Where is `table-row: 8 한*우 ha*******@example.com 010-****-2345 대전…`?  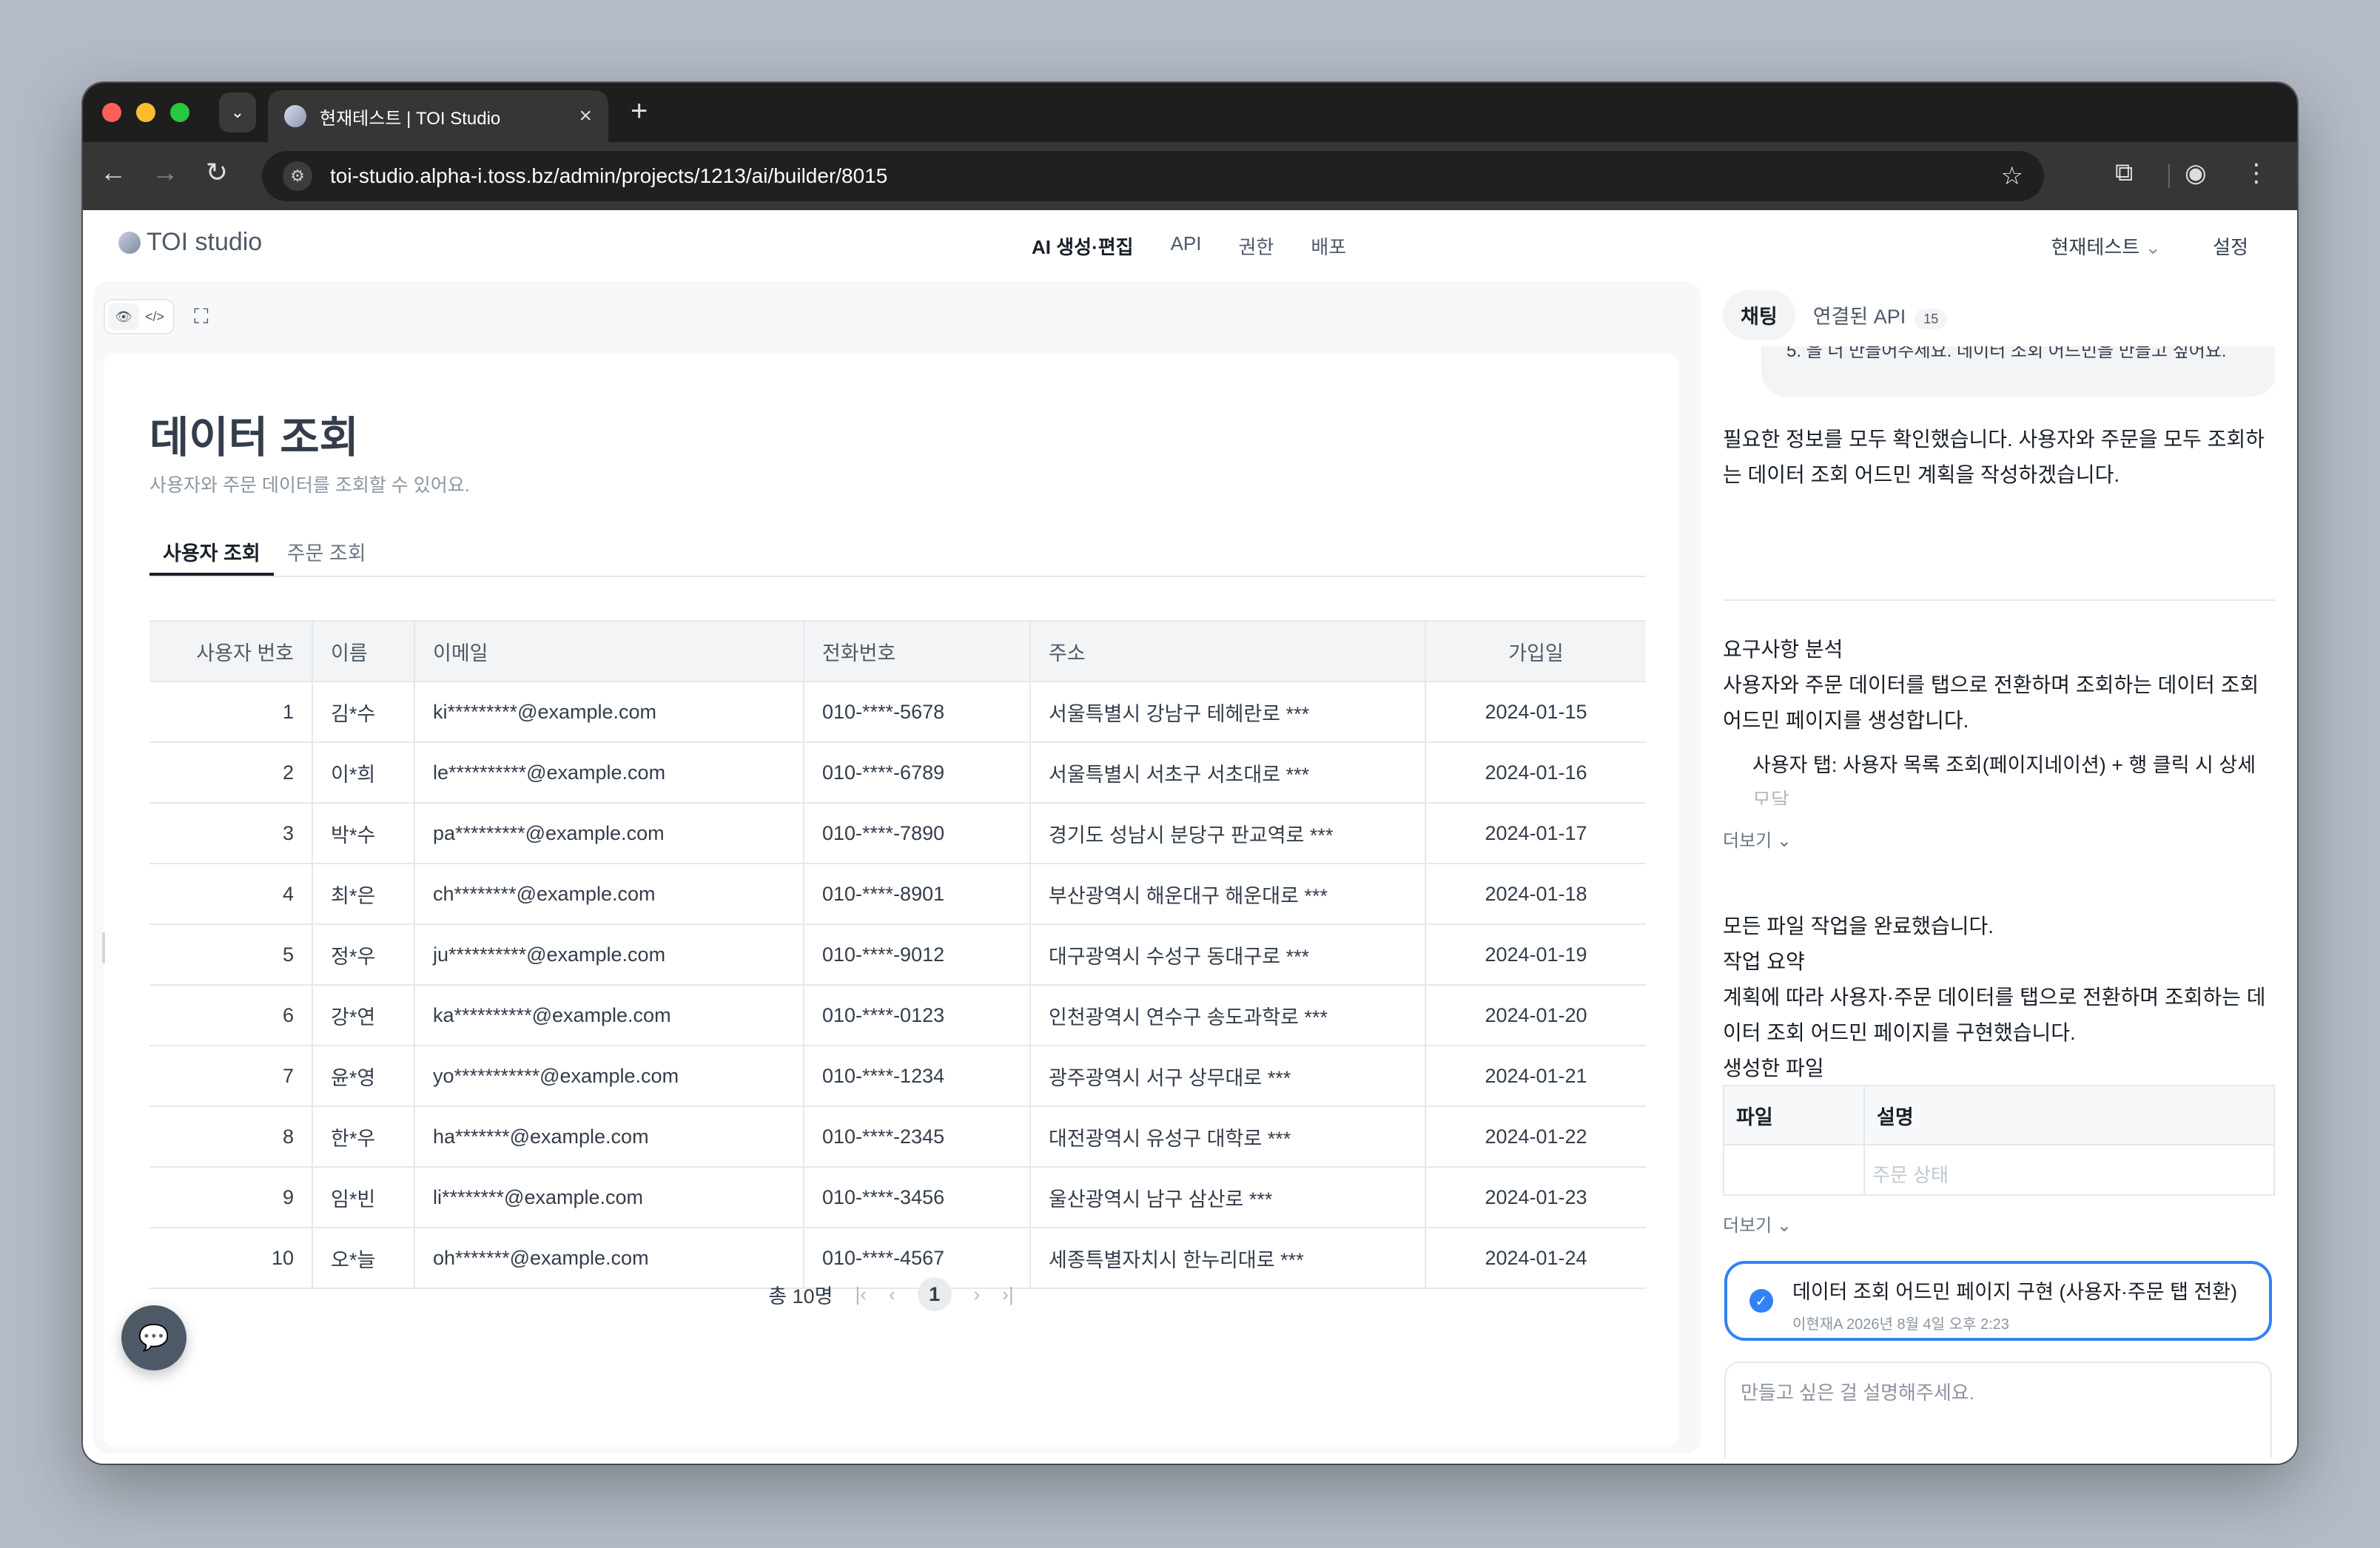 table-row: 8 한*우 ha*******@example.com 010-****-2345 대전… is located at coordinates (898, 1137).